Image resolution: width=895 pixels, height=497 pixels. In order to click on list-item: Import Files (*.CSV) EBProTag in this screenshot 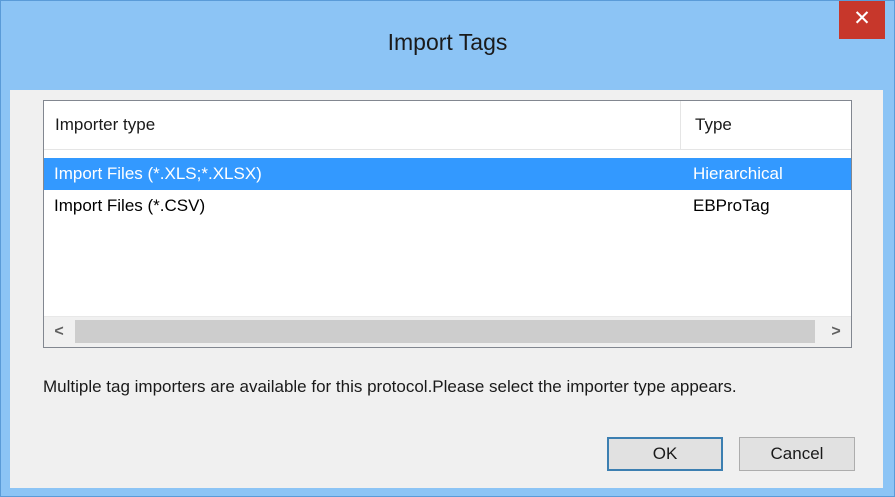, I will do `click(447, 206)`.